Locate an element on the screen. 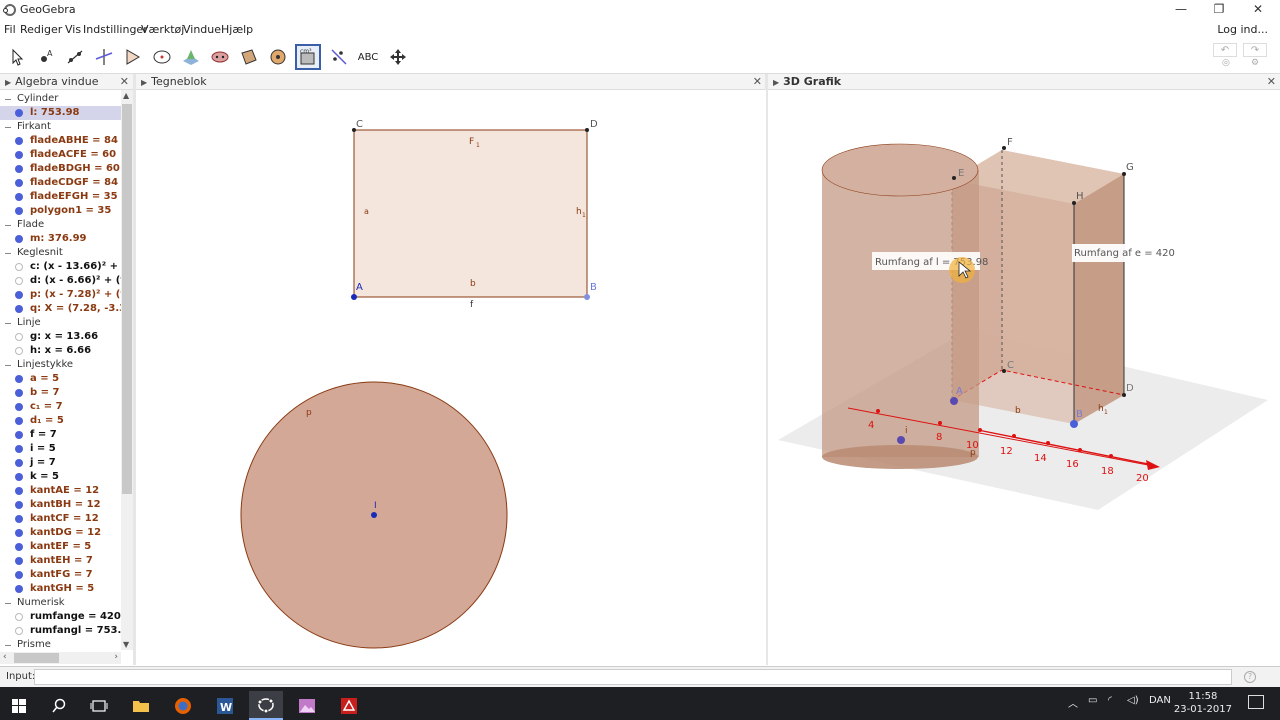 This screenshot has height=720, width=1280. net-tool-icon is located at coordinates (249, 57).